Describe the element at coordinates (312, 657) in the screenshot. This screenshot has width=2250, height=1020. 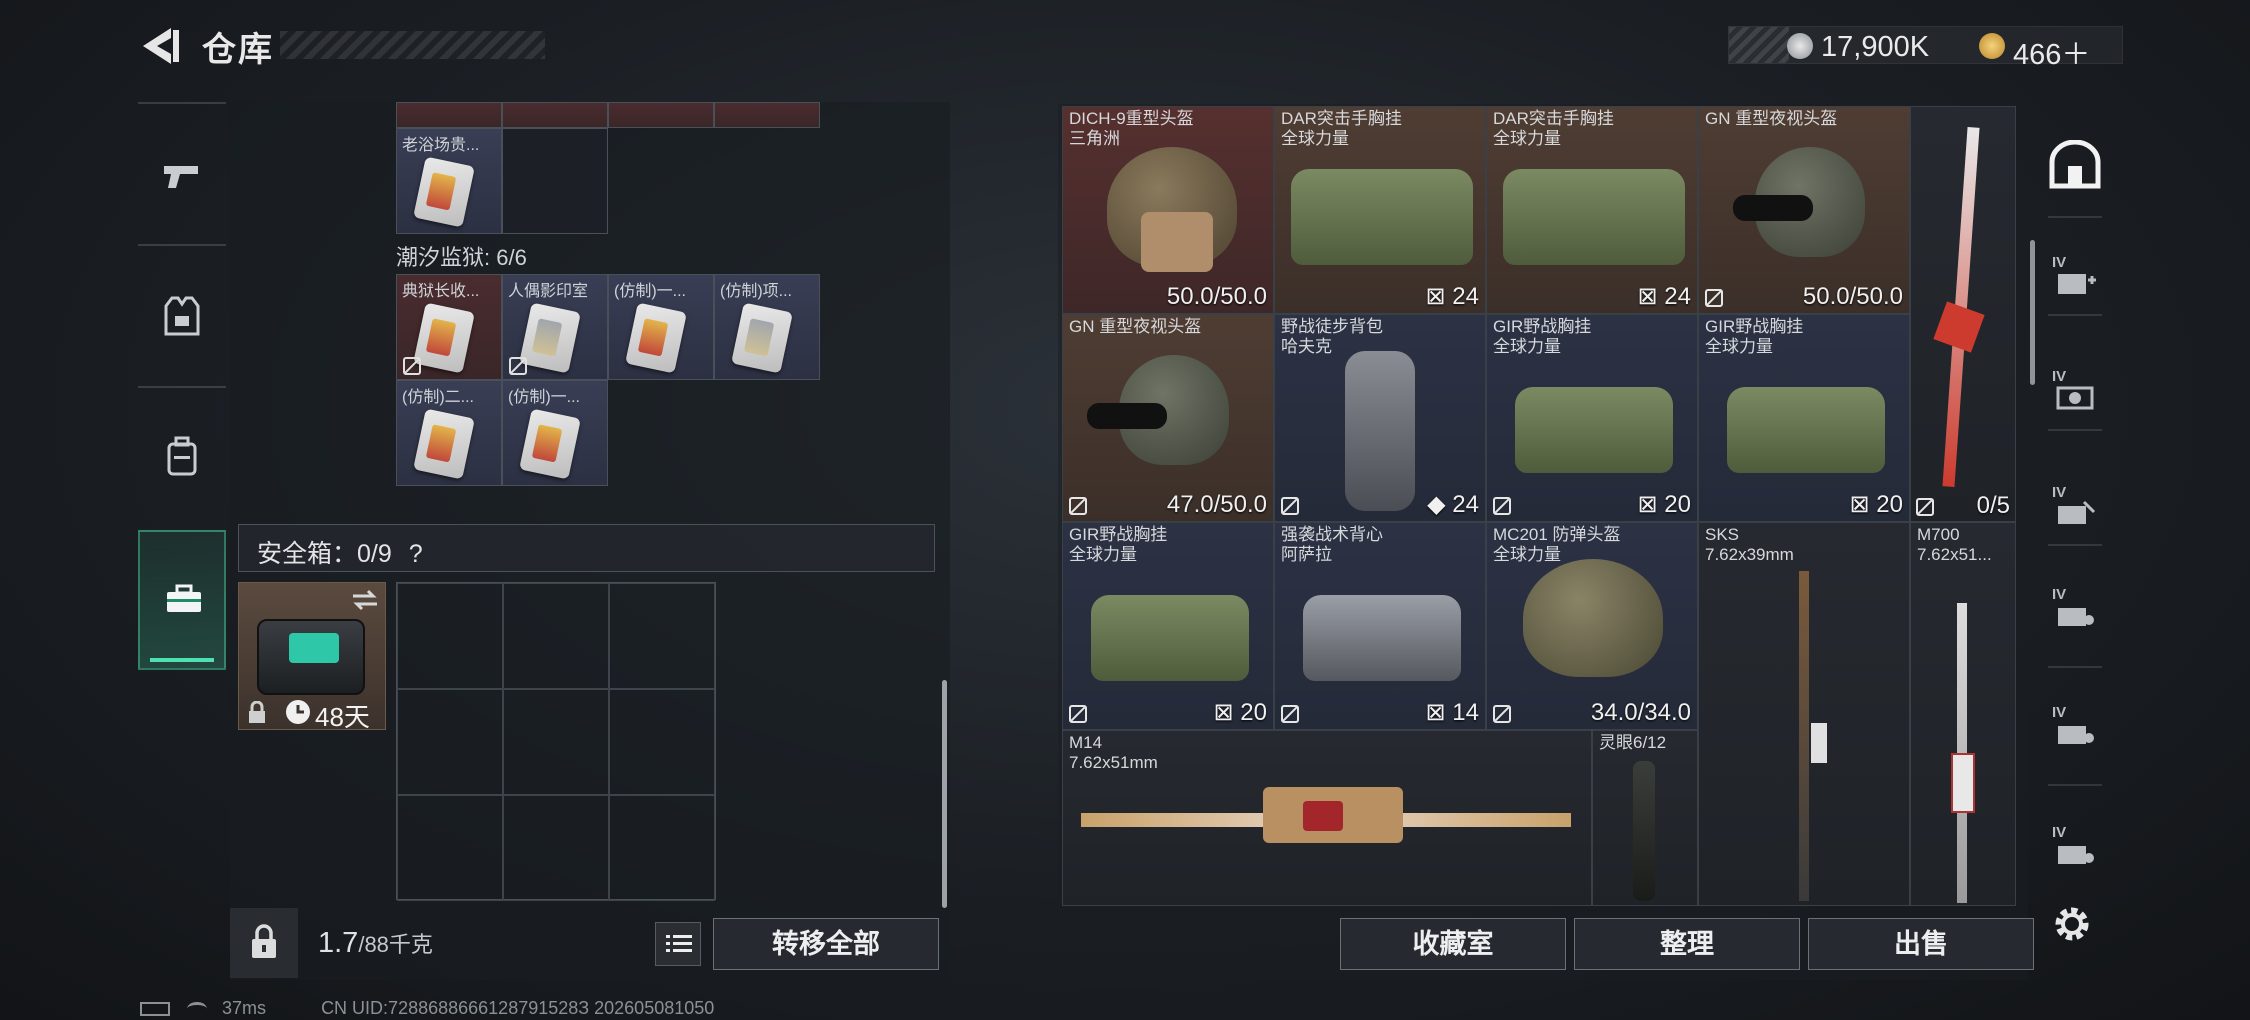
I see `safebox-item: 48天` at that location.